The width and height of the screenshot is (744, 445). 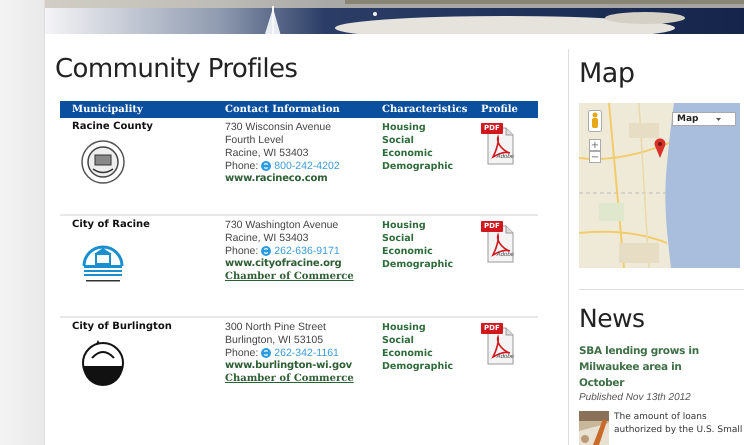 What do you see at coordinates (607, 73) in the screenshot?
I see `section-title: Map` at bounding box center [607, 73].